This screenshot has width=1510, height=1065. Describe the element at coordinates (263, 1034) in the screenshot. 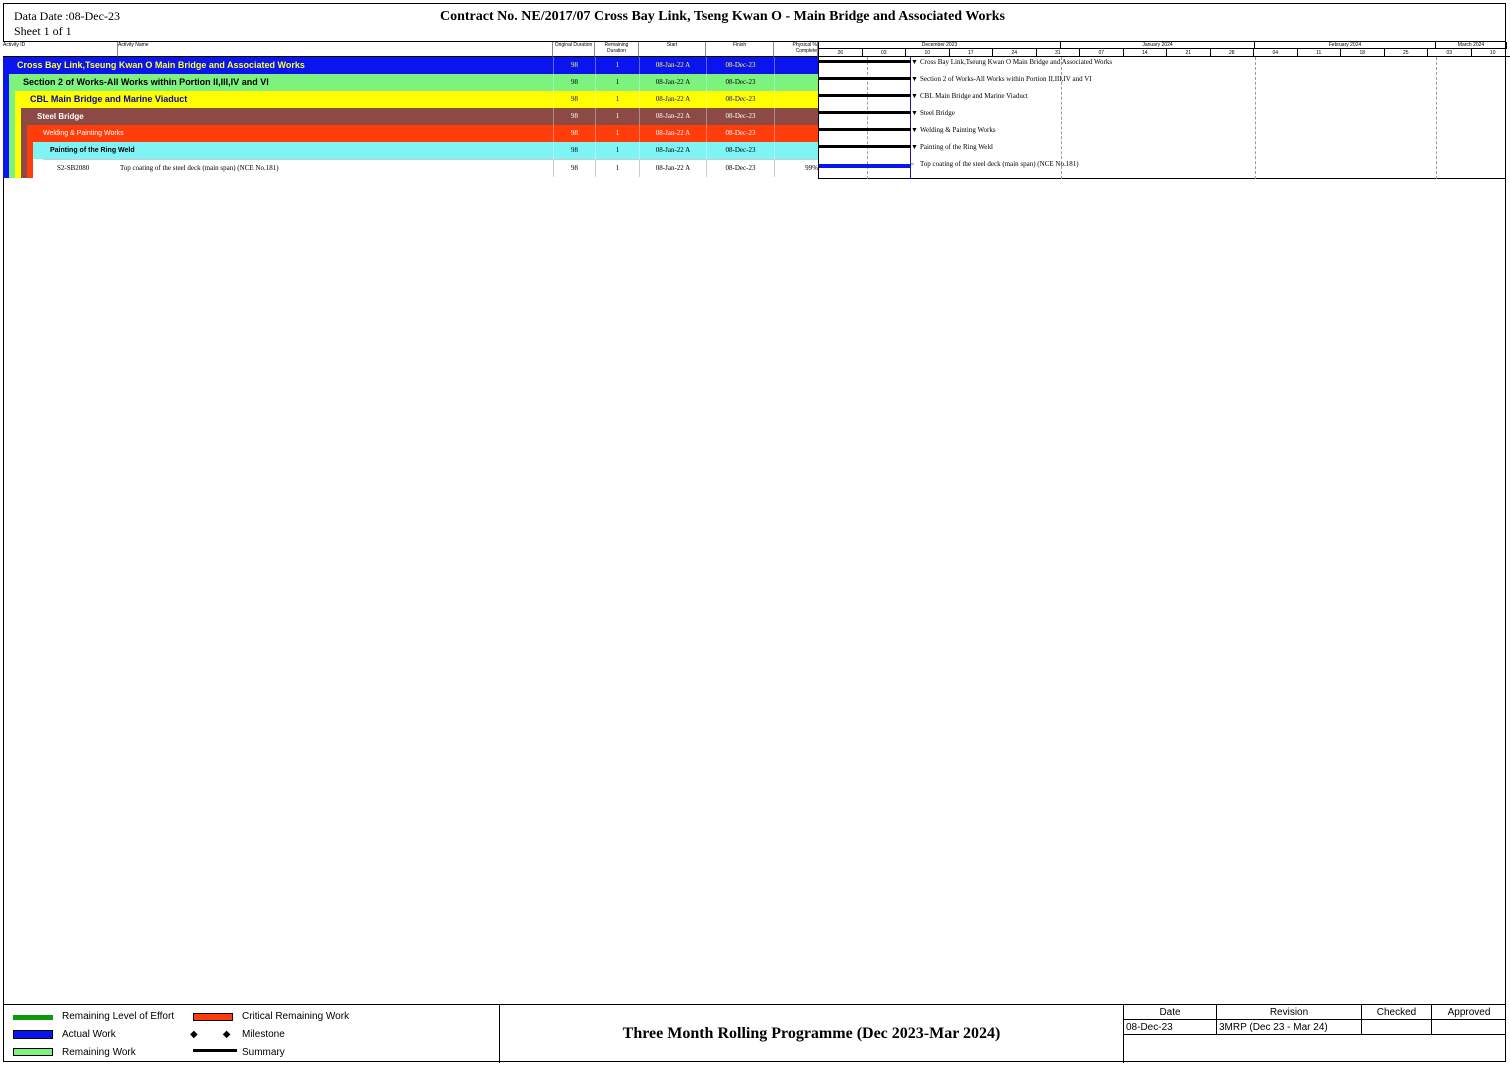

I see `legend-milestone: Milestone` at that location.